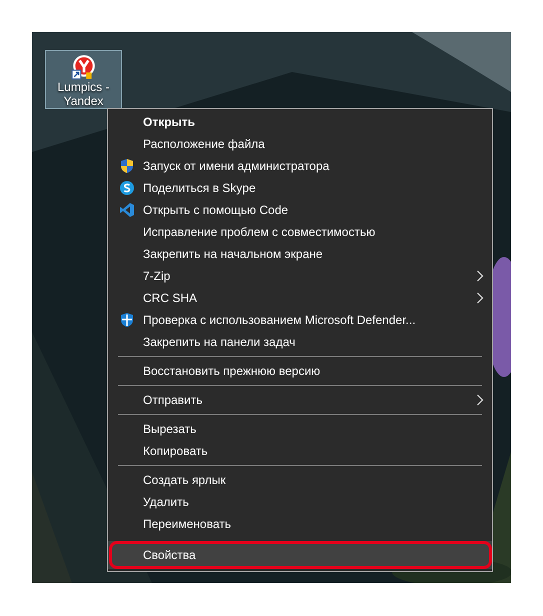 Image resolution: width=543 pixels, height=616 pixels. What do you see at coordinates (300, 342) in the screenshot?
I see `menu-item: Закрепить на панели задач` at bounding box center [300, 342].